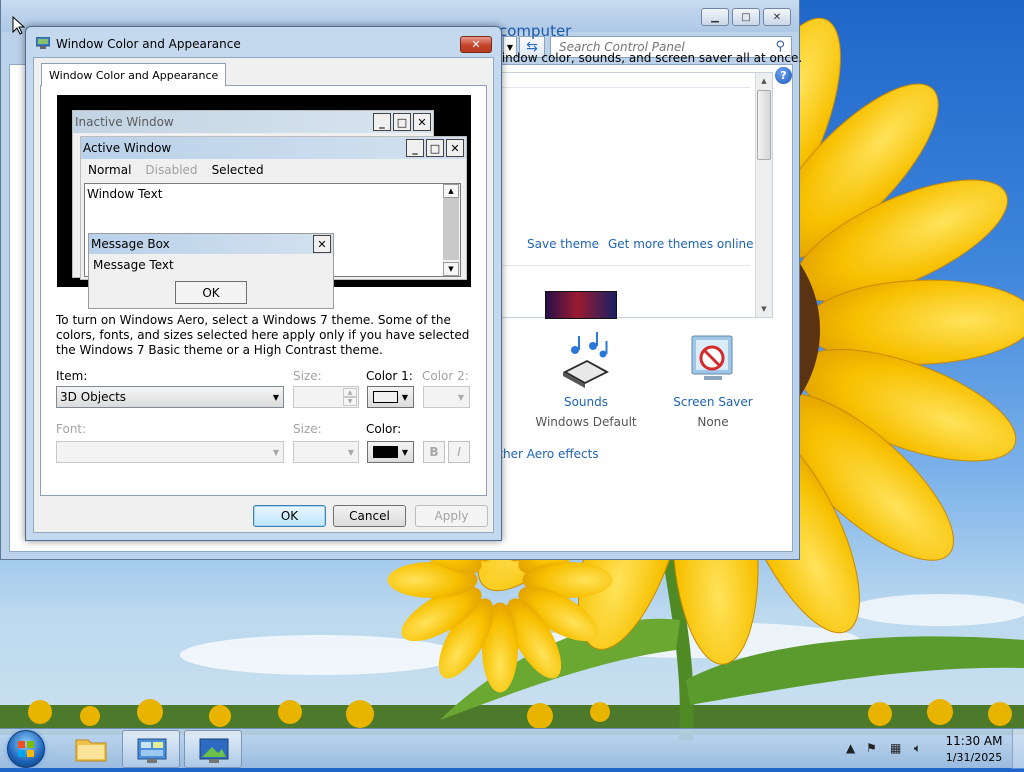 The height and width of the screenshot is (772, 1024). Describe the element at coordinates (326, 452) in the screenshot. I see `font-size-select: ▼` at that location.